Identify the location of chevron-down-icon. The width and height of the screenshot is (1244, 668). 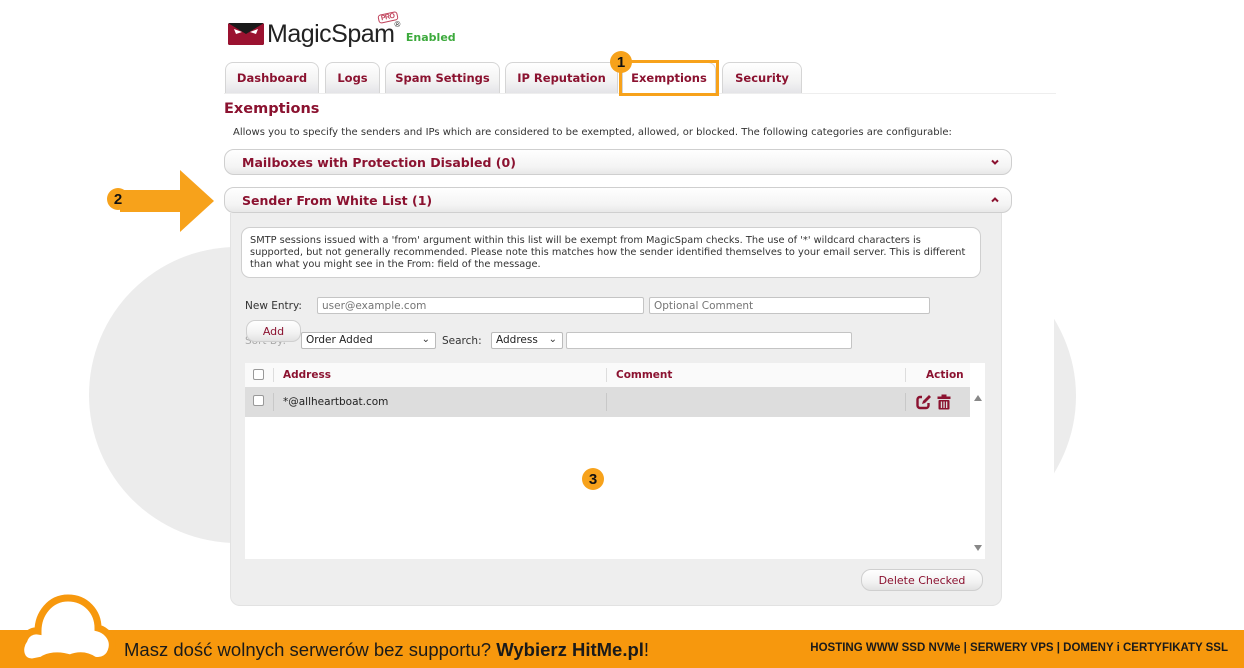
(995, 162).